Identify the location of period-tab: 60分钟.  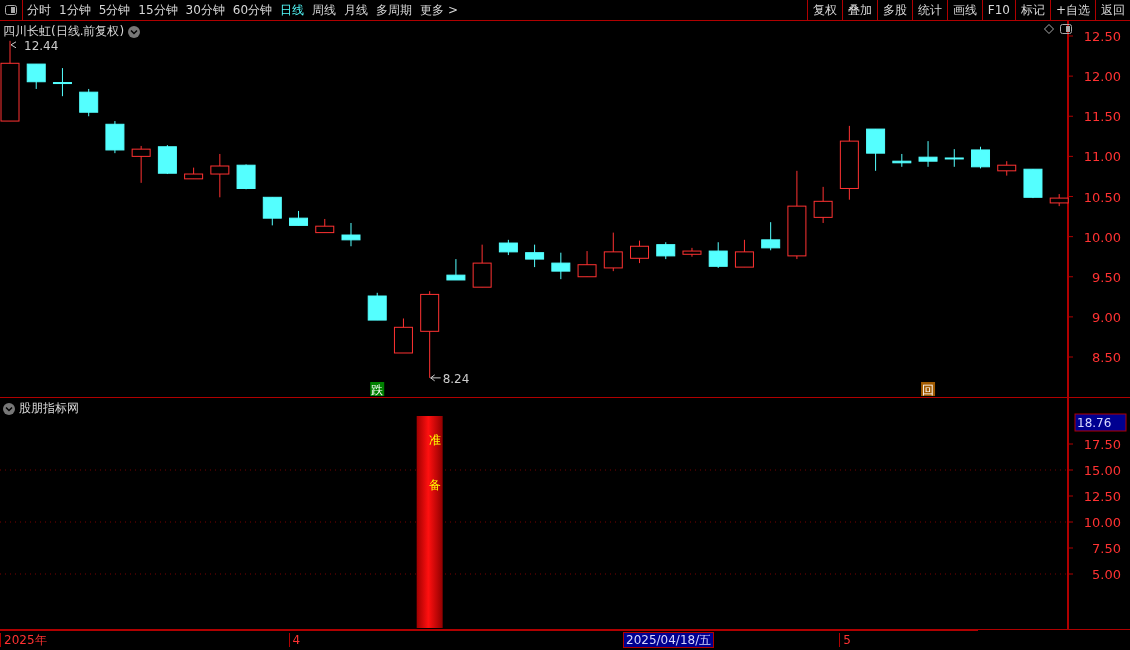
(252, 10).